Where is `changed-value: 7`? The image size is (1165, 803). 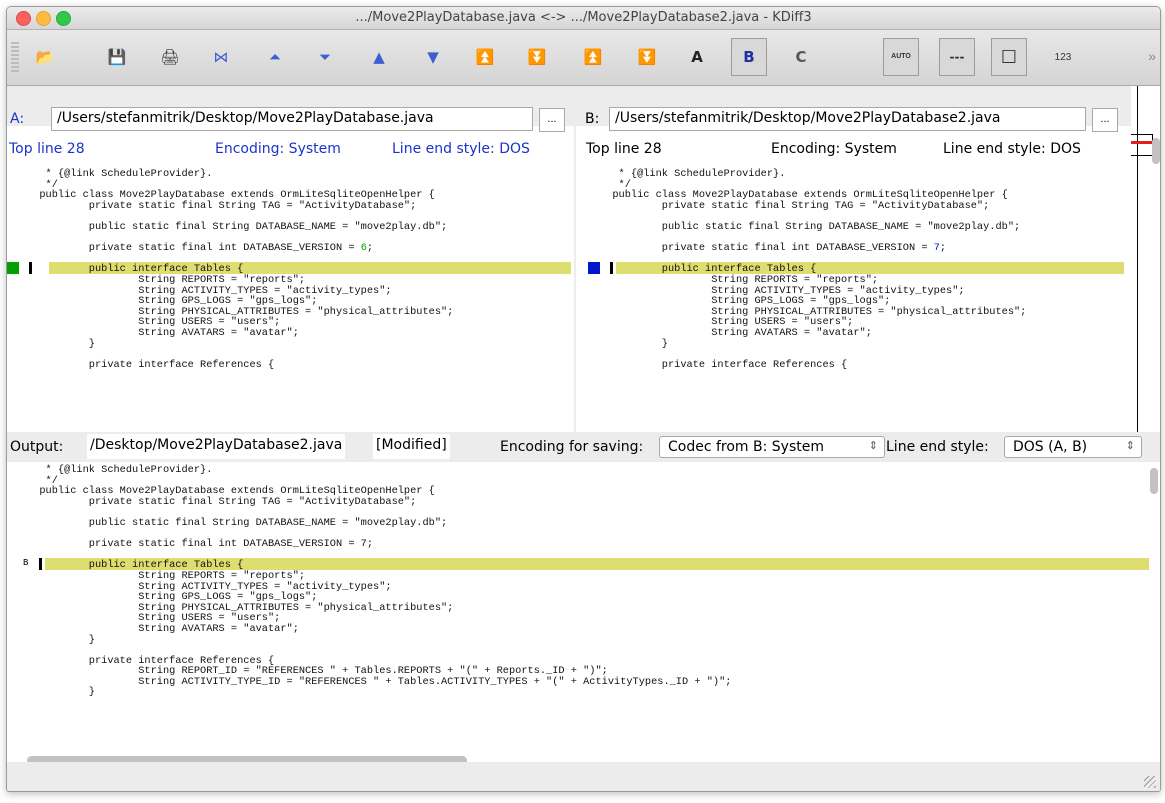 changed-value: 7 is located at coordinates (936, 248).